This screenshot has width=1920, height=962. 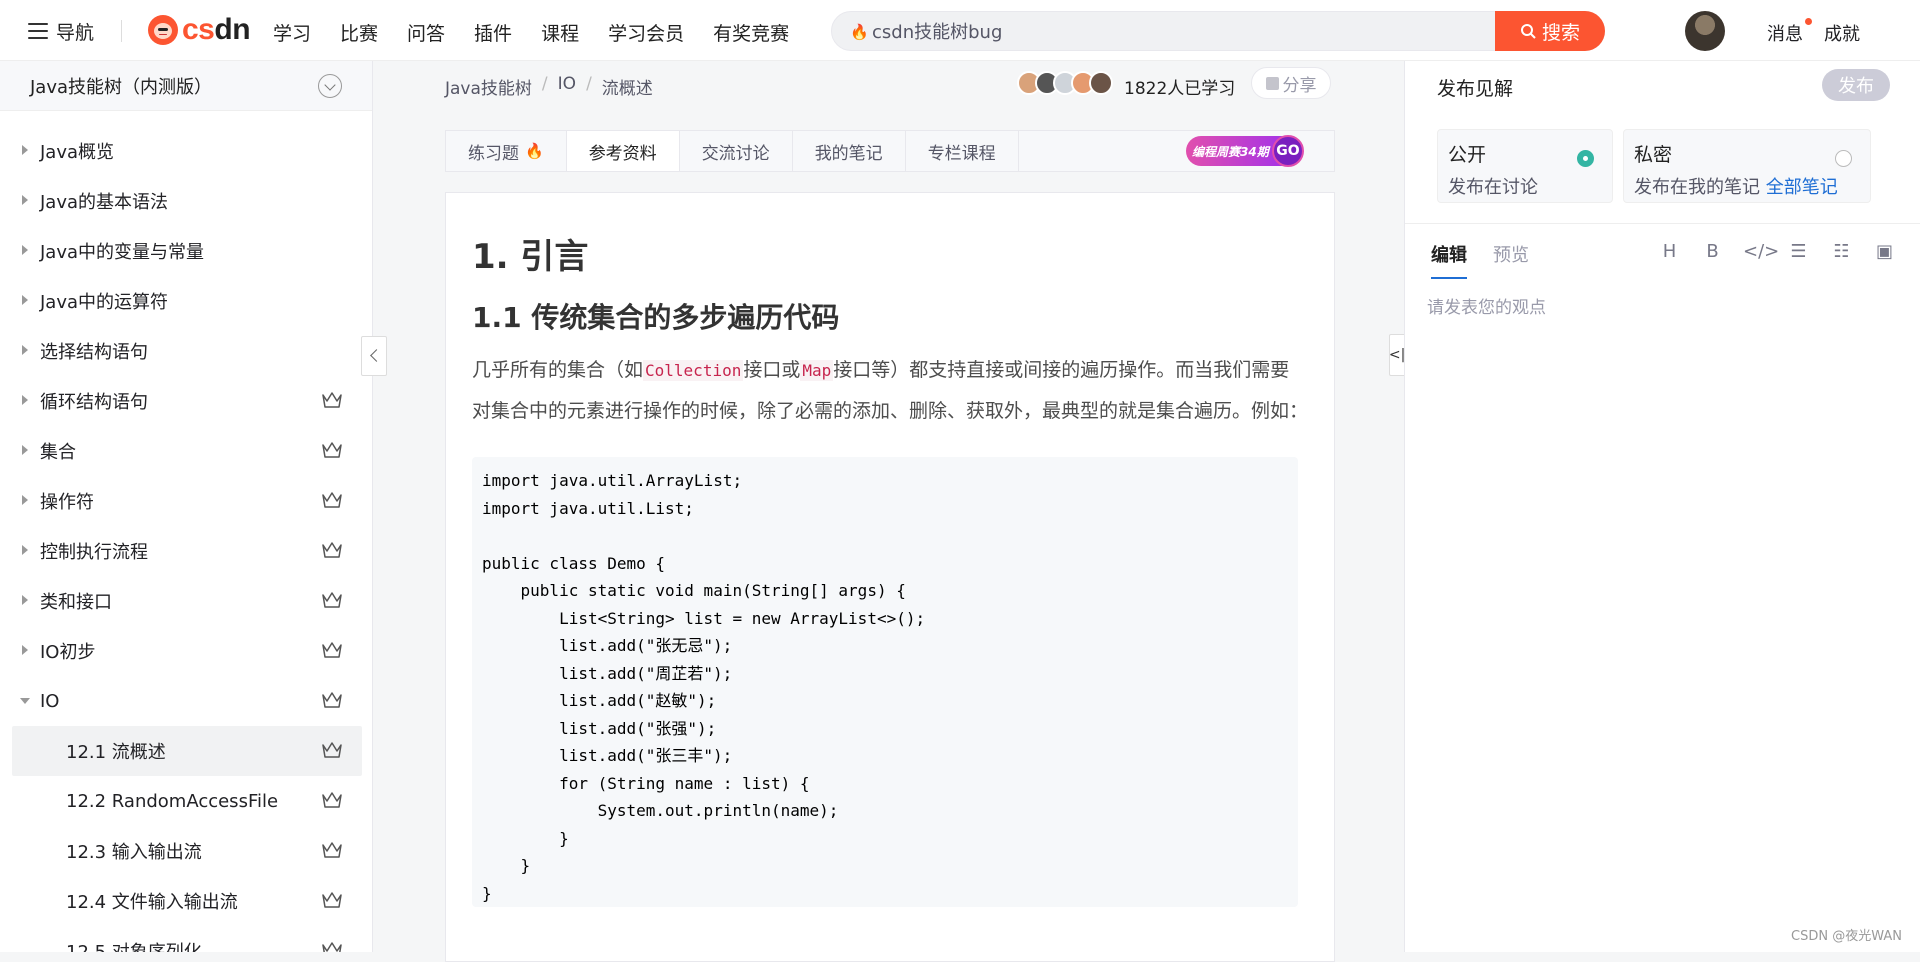 What do you see at coordinates (152, 902) in the screenshot?
I see `sidebar-item-label: 12.4 文件输入输出流` at bounding box center [152, 902].